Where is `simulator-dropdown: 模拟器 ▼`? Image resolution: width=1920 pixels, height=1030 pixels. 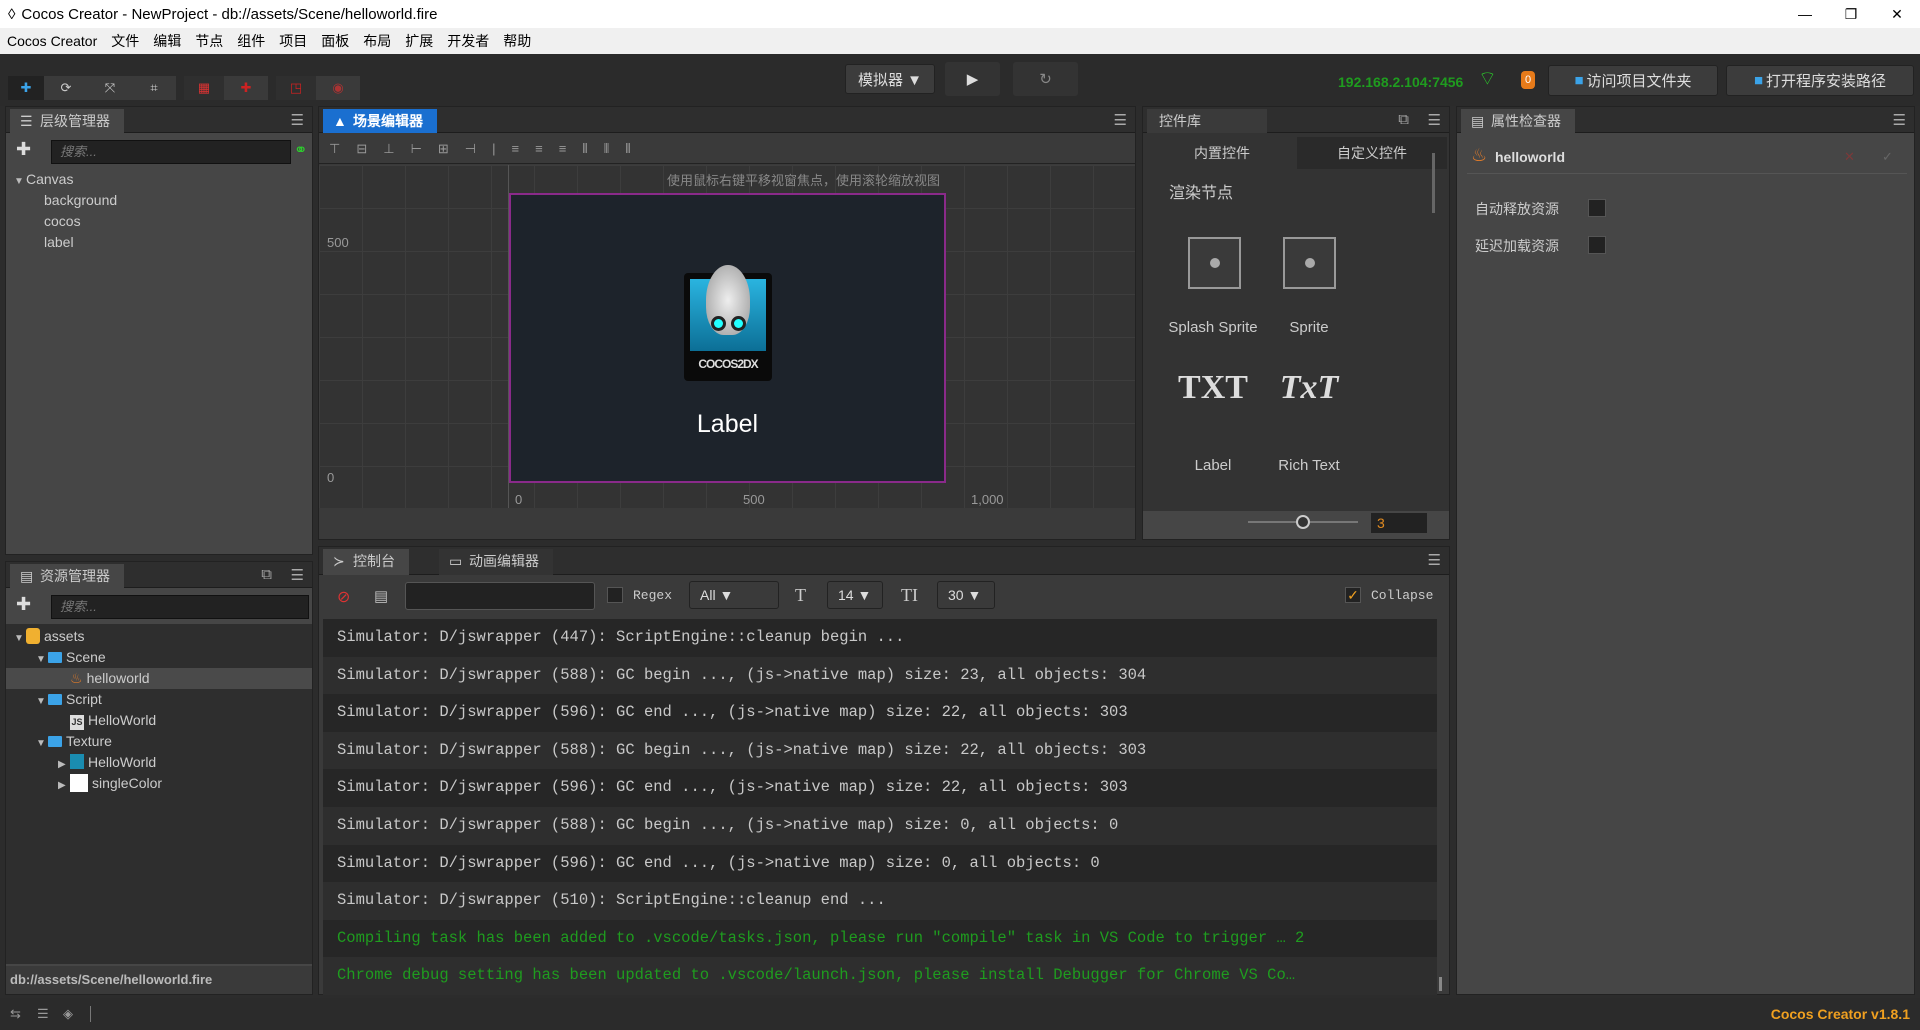 simulator-dropdown: 模拟器 ▼ is located at coordinates (890, 79).